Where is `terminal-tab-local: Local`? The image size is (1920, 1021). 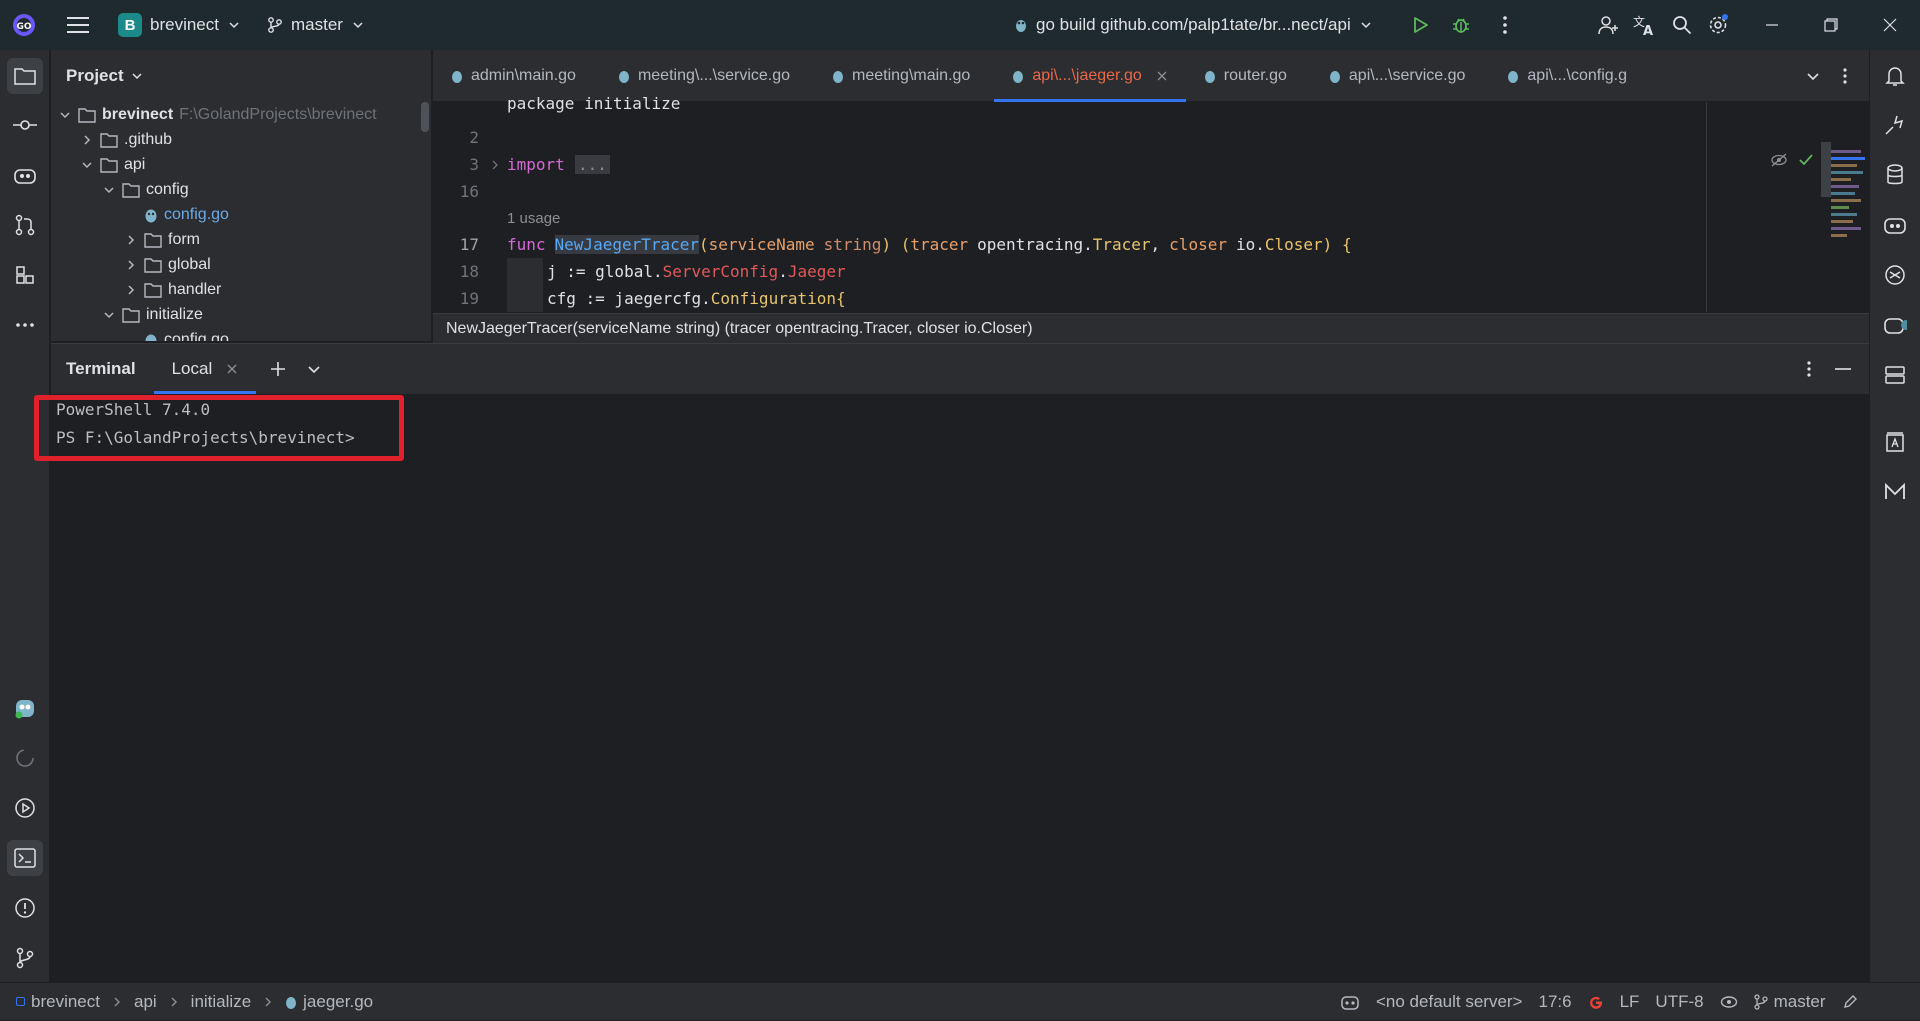 terminal-tab-local: Local is located at coordinates (205, 369).